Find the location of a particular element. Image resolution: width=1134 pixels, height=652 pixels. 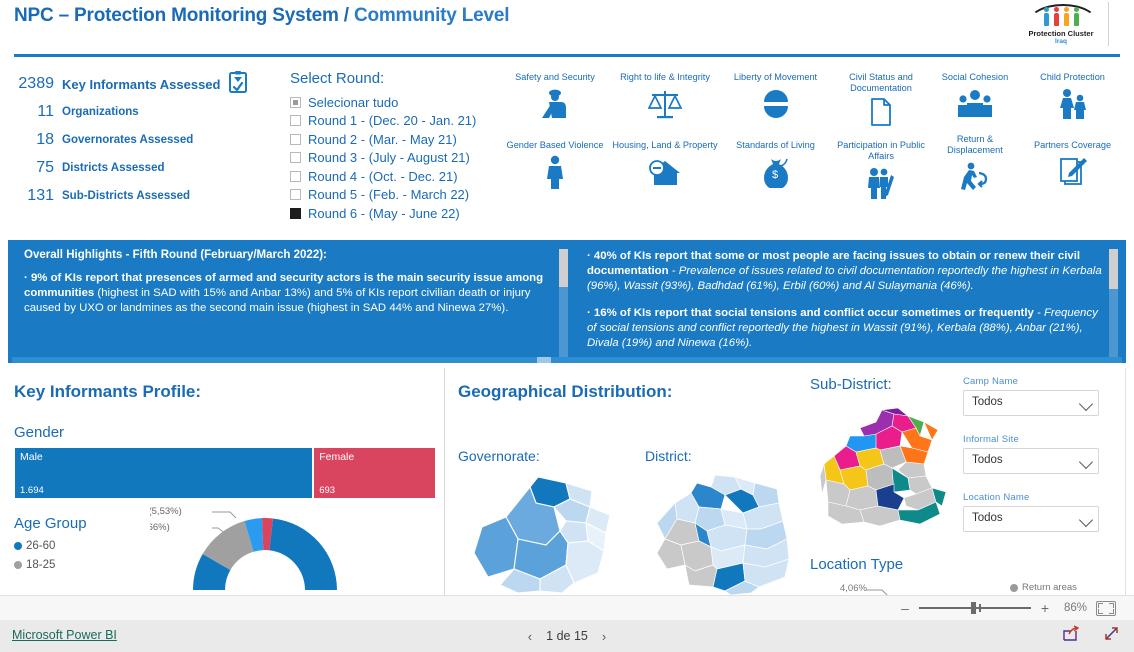

location-type-title: Location Type is located at coordinates (857, 564).